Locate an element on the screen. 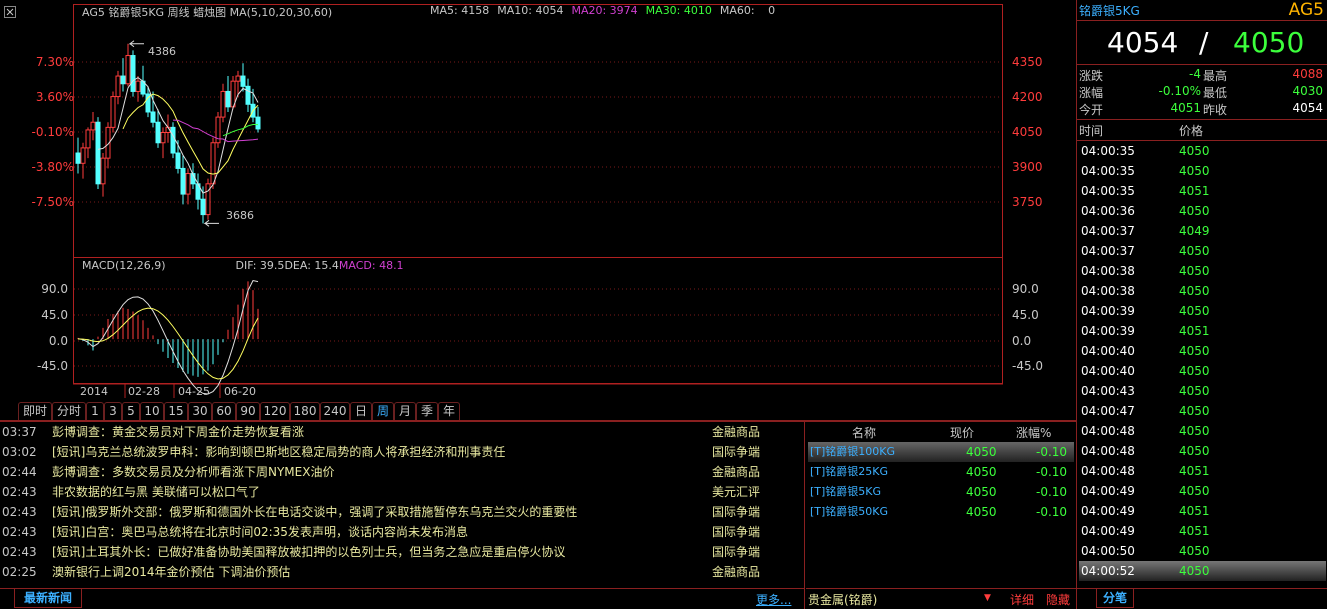 This screenshot has width=1327, height=609. chart-header: AG5 铭爵银5KG 周线 蜡烛图 MA(5,10,20,30,60) is located at coordinates (207, 12).